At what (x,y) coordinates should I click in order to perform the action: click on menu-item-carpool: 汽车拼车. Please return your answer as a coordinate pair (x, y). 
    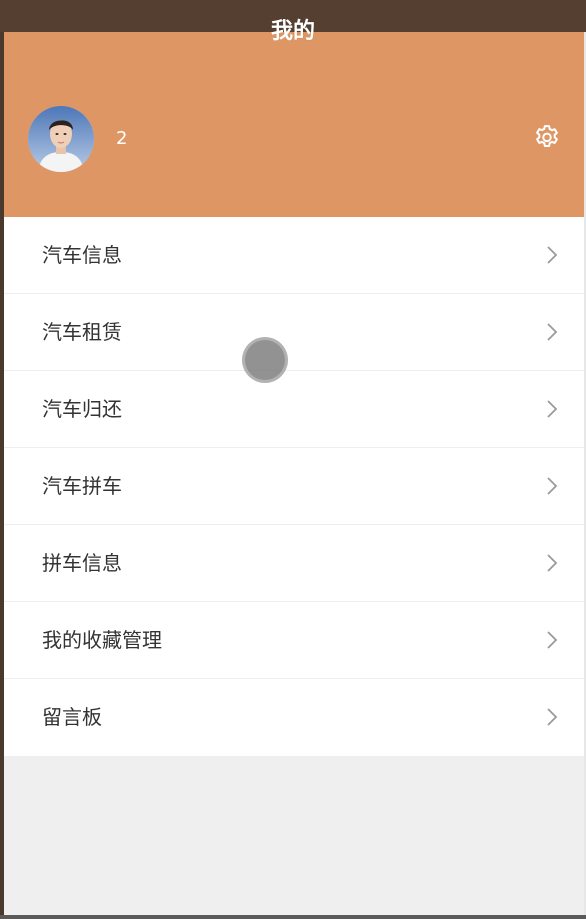
    Looking at the image, I should click on (294, 486).